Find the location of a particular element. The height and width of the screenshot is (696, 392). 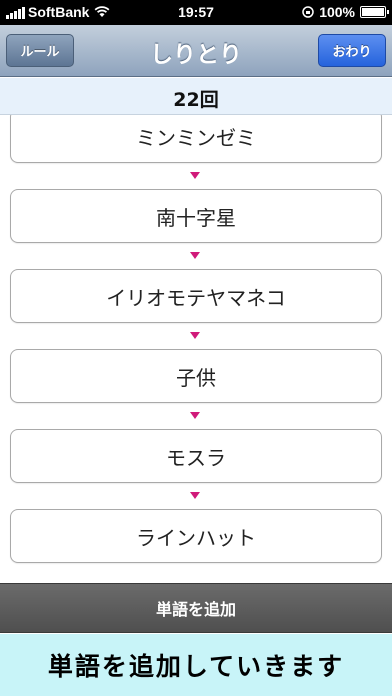

status-right: 100% is located at coordinates (345, 12).